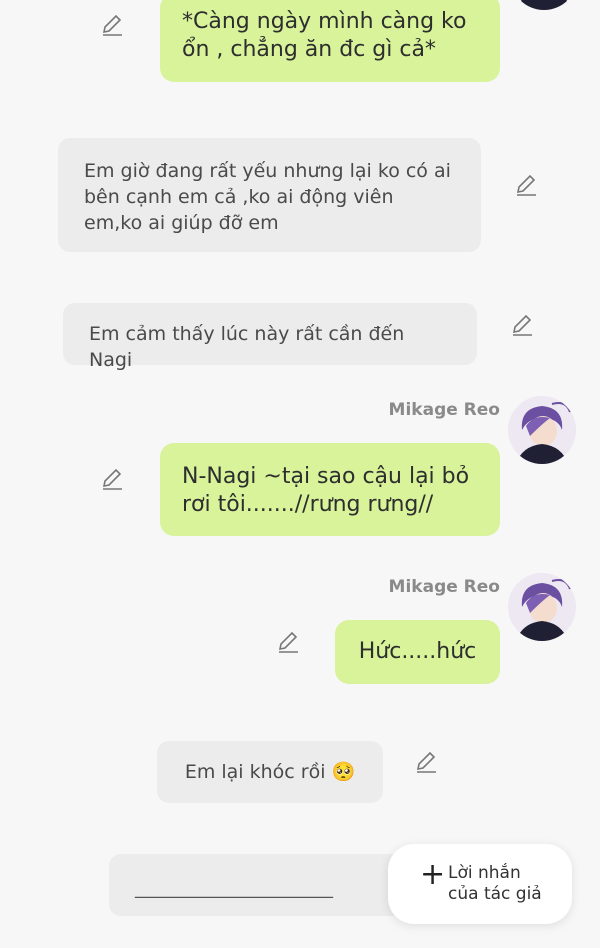 This screenshot has height=948, width=600. Describe the element at coordinates (247, 347) in the screenshot. I see `message-text: Em cảm thấy lúc này rất cần đến Nagi` at that location.